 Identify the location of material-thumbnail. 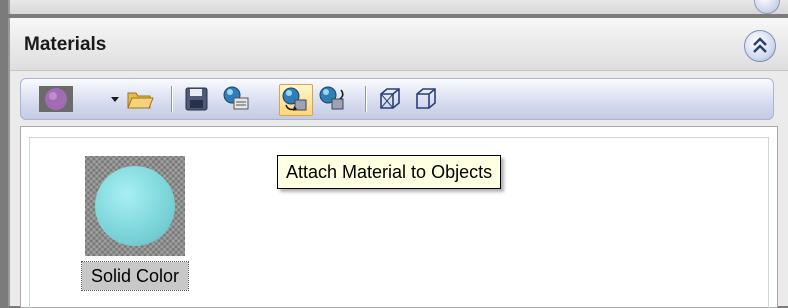
(135, 206).